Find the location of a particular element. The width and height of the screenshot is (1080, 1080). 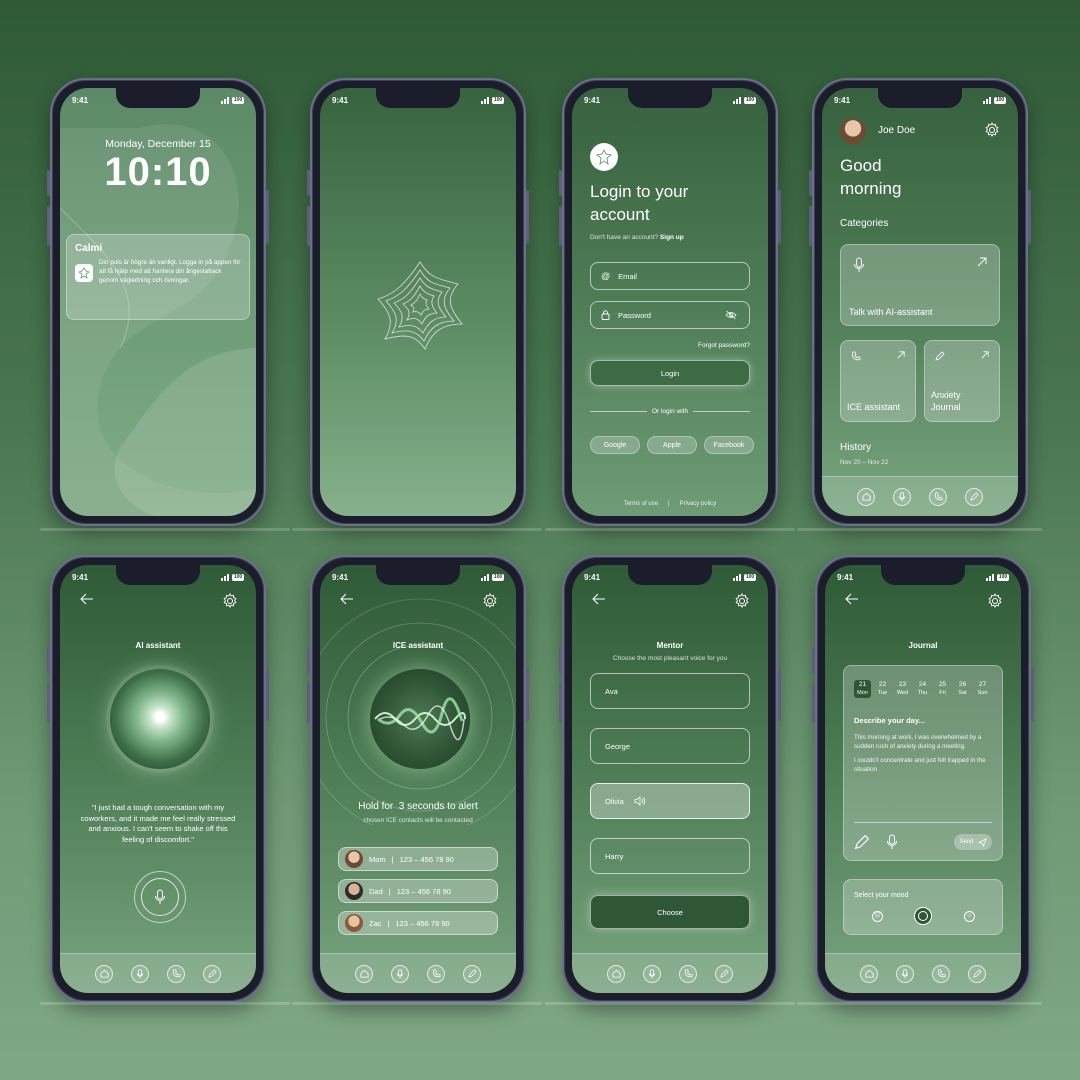

pencil-icon is located at coordinates (862, 842).